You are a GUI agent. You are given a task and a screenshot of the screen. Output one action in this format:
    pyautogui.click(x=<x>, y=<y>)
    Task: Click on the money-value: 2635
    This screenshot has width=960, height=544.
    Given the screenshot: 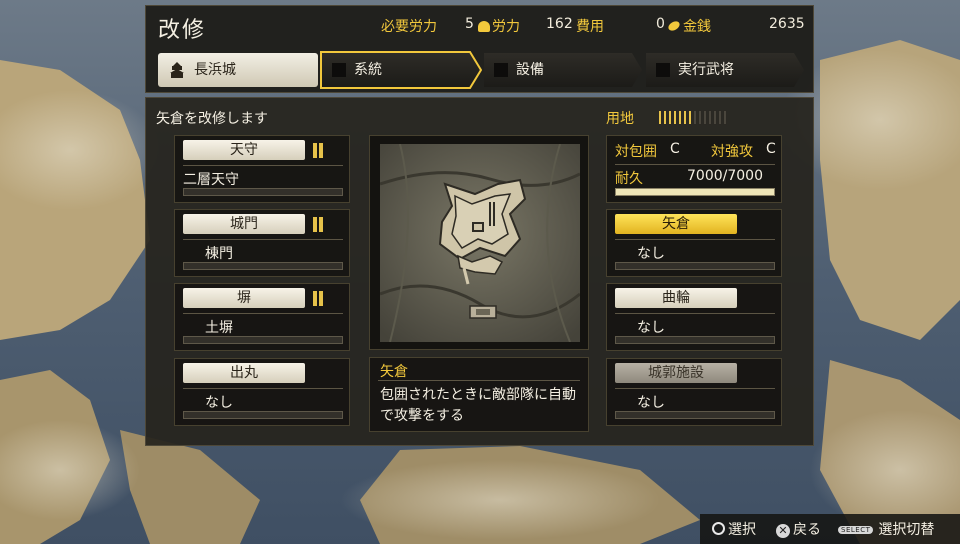 What is the action you would take?
    pyautogui.click(x=787, y=24)
    